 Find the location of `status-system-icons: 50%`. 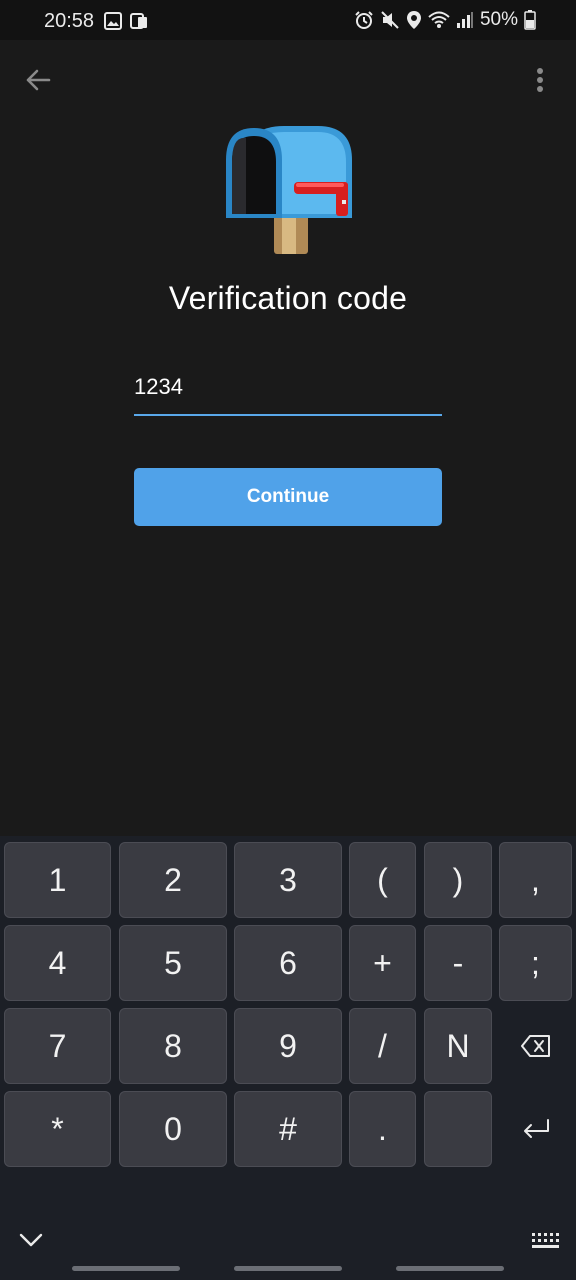

status-system-icons: 50% is located at coordinates (445, 20).